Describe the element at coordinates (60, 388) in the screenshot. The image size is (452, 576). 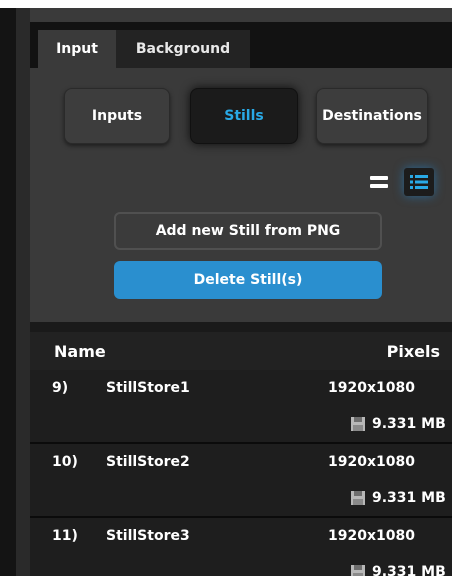
I see `list-item-index: 9)` at that location.